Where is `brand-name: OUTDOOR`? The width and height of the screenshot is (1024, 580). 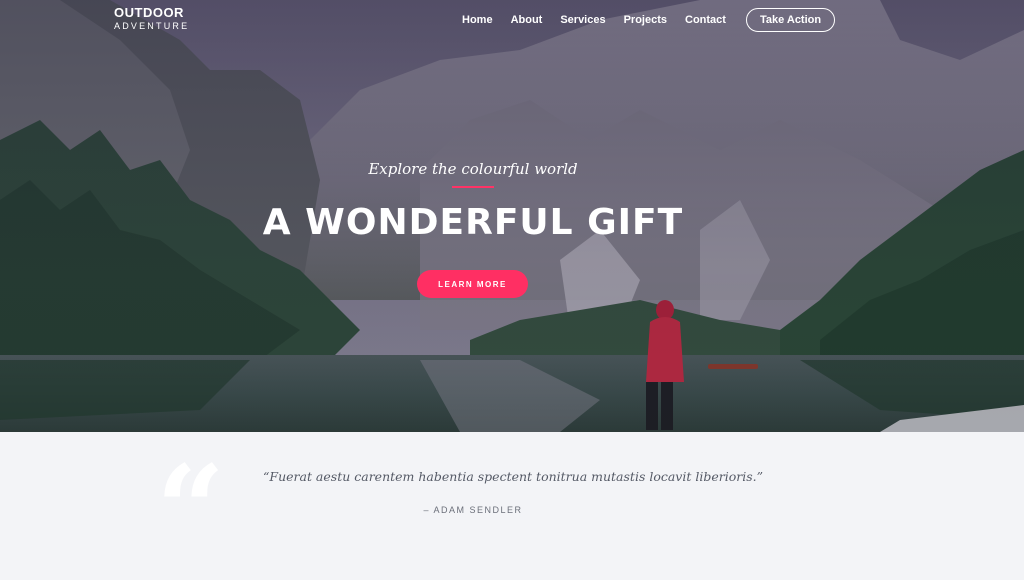 brand-name: OUTDOOR is located at coordinates (149, 12).